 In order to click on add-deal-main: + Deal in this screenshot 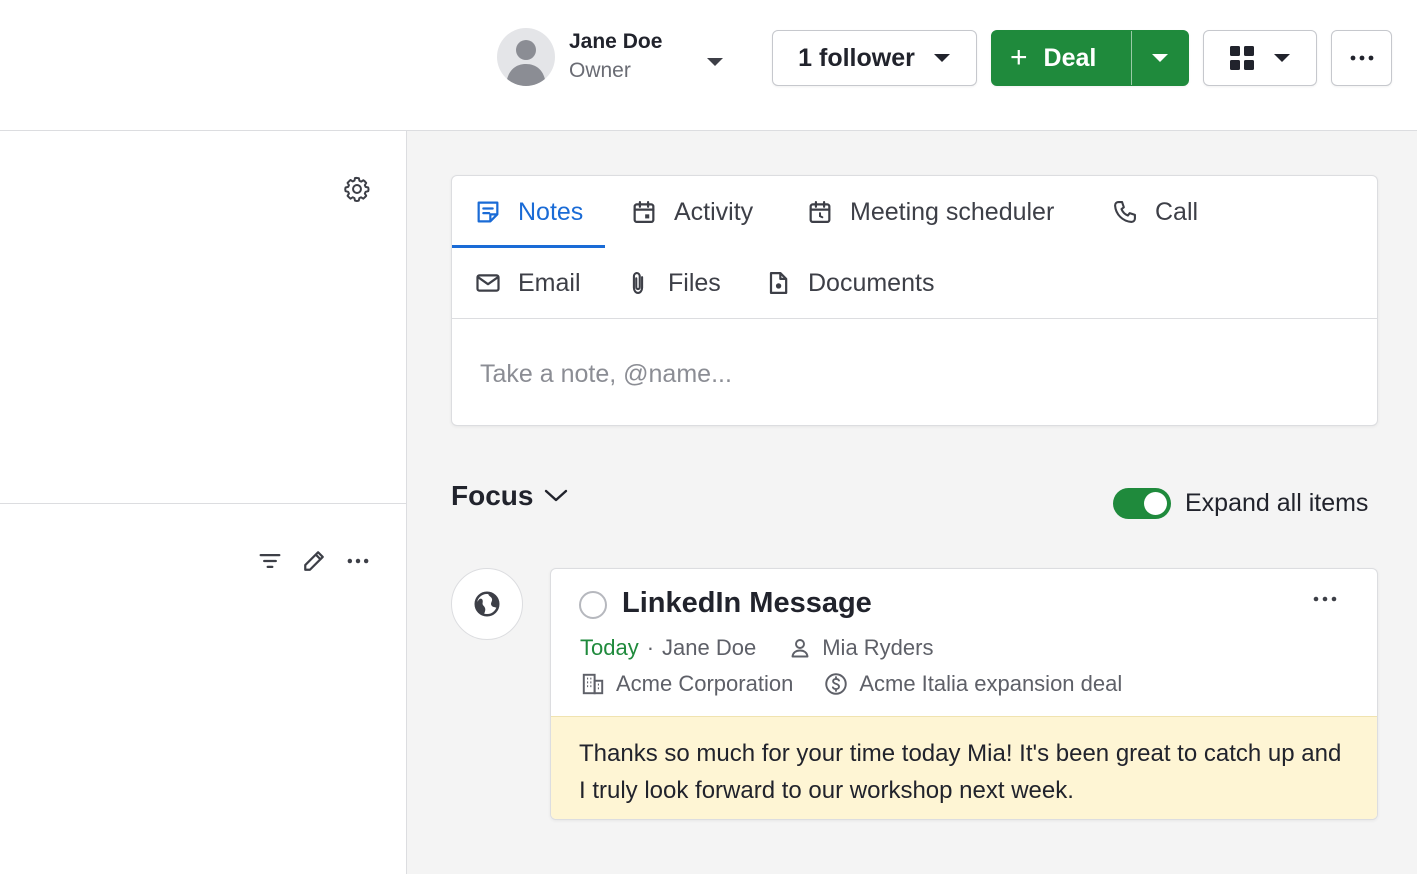, I will do `click(1061, 58)`.